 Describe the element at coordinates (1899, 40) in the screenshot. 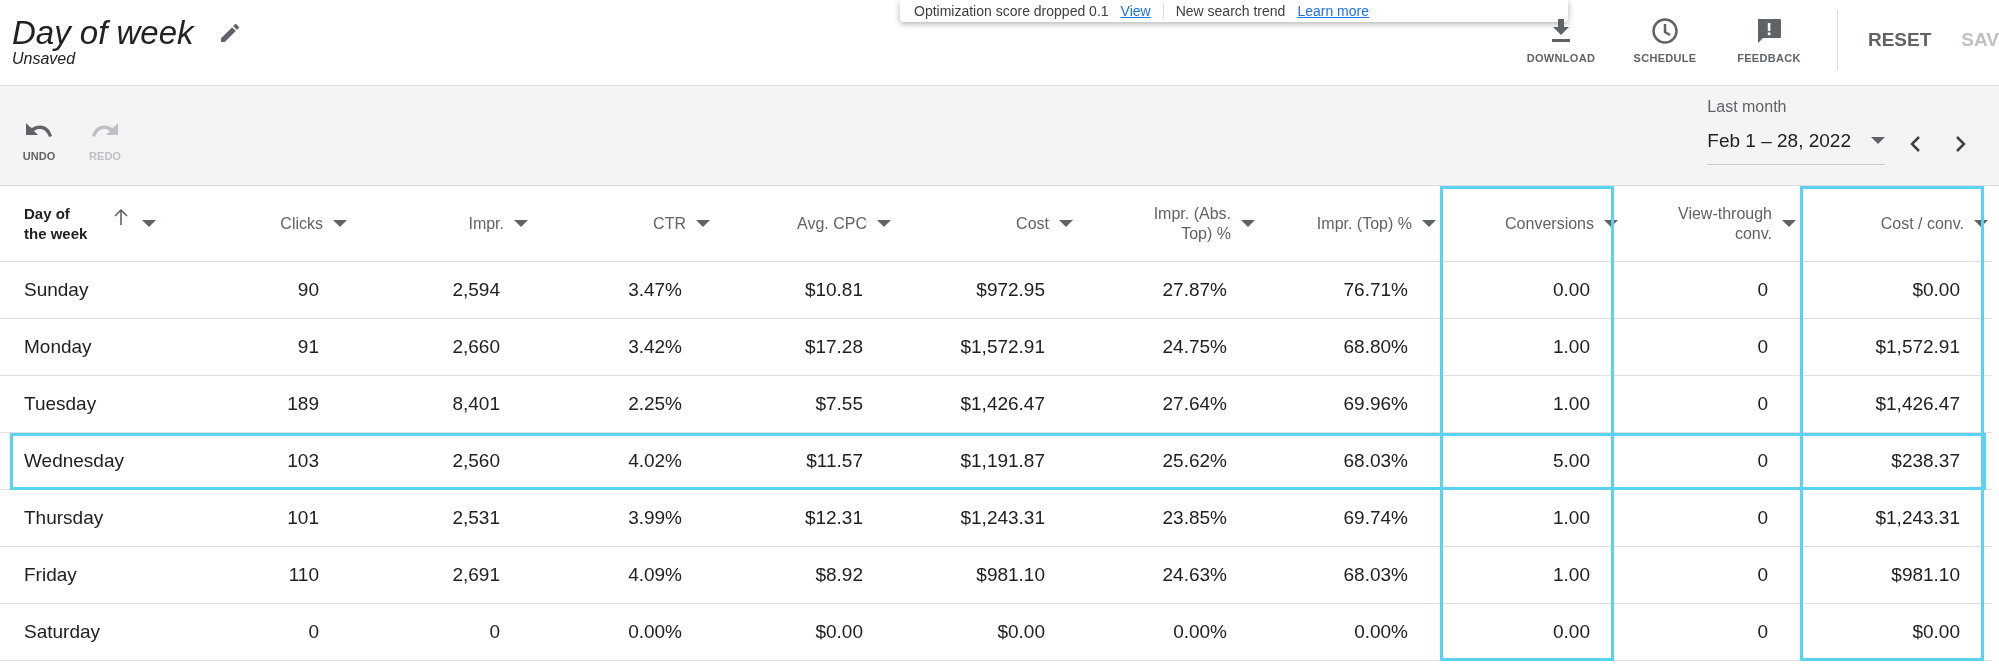

I see `reset-button: RESET` at that location.